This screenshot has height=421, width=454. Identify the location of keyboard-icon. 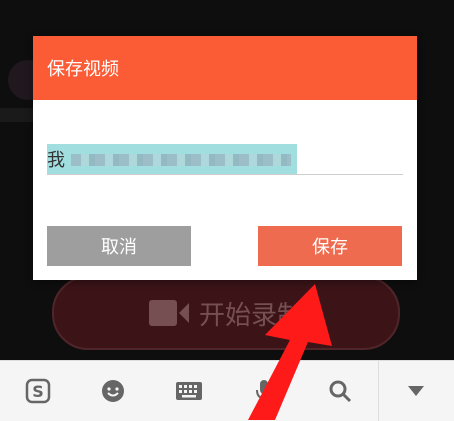
(189, 391).